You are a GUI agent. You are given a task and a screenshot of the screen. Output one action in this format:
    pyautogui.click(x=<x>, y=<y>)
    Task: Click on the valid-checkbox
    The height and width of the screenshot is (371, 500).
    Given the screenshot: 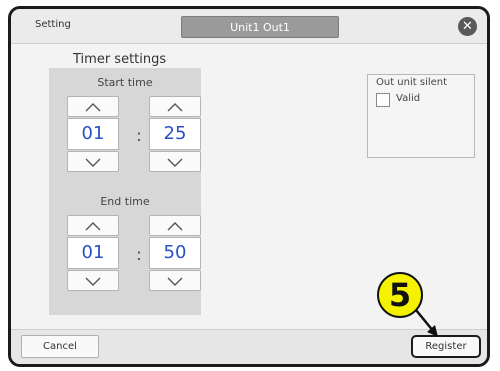 What is the action you would take?
    pyautogui.click(x=383, y=100)
    